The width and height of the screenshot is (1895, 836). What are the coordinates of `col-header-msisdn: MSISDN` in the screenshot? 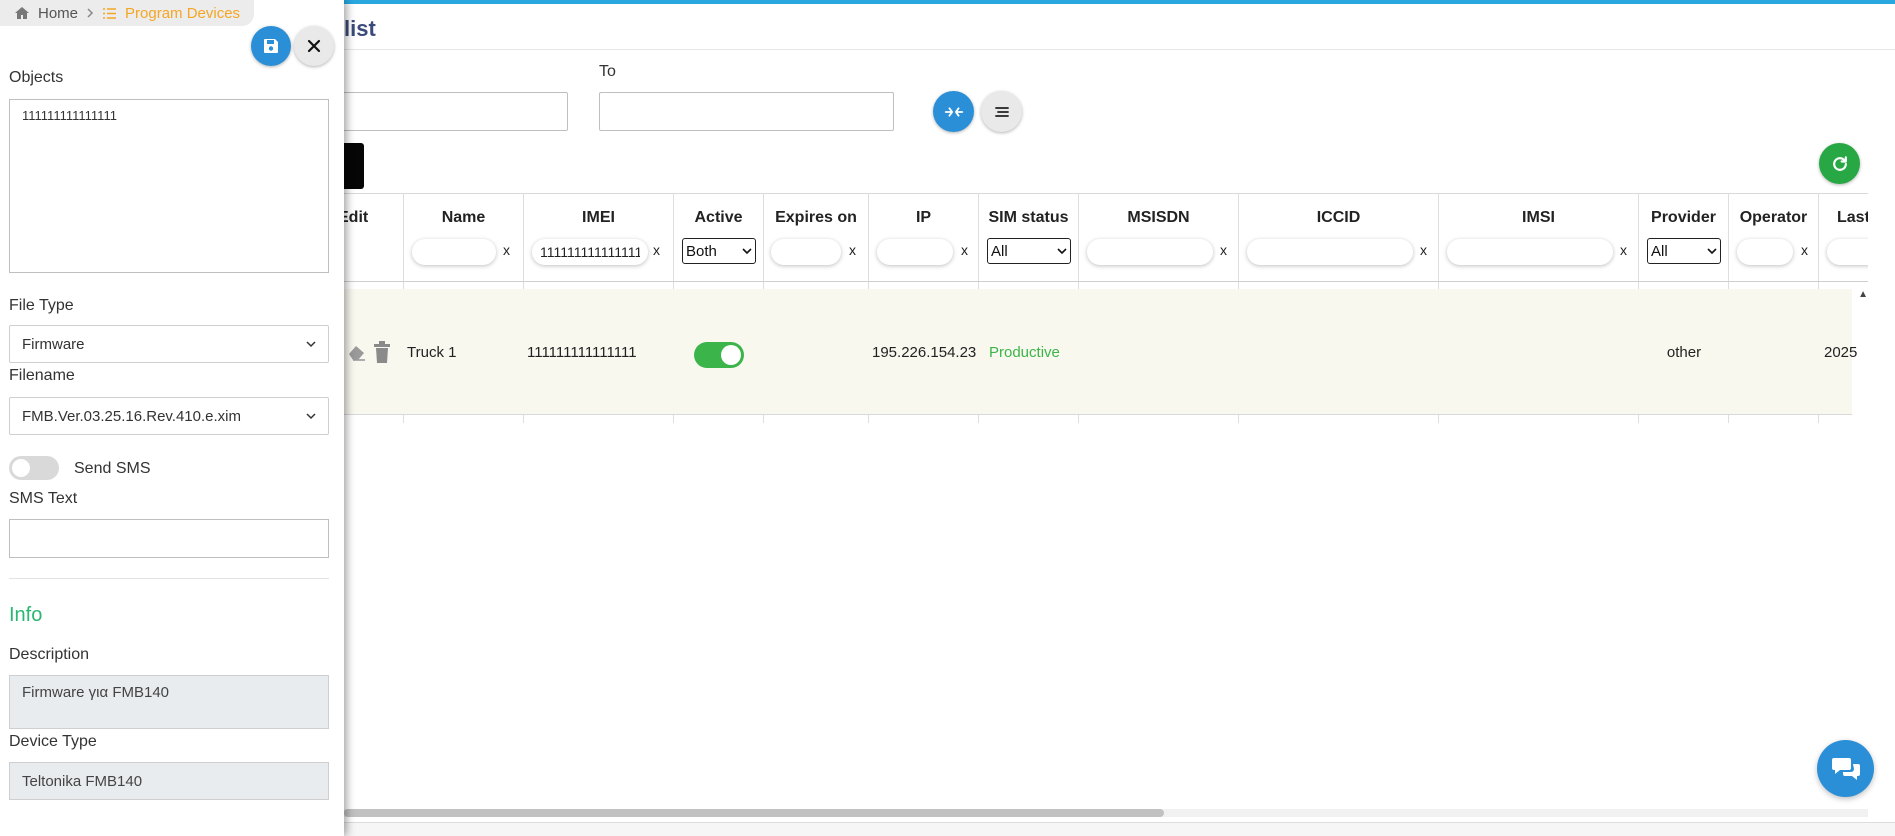 It's located at (1158, 218).